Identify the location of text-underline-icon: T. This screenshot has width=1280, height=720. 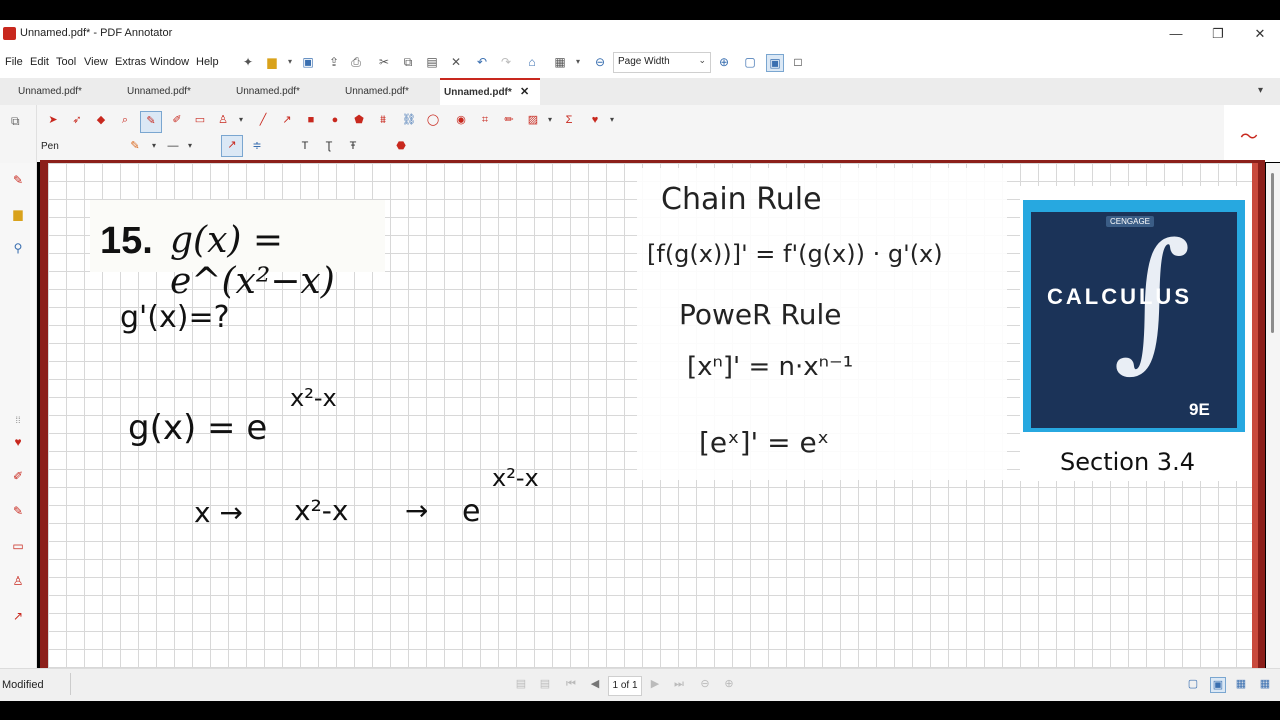
(305, 146).